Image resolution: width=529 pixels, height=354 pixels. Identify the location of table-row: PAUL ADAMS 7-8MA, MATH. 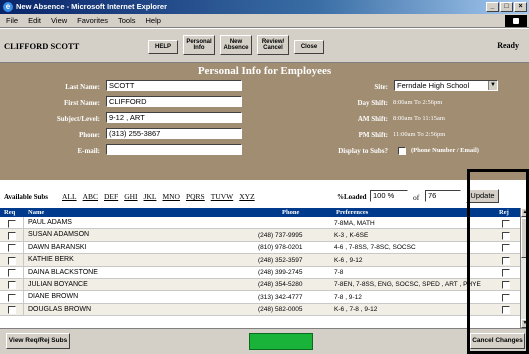
(260, 223).